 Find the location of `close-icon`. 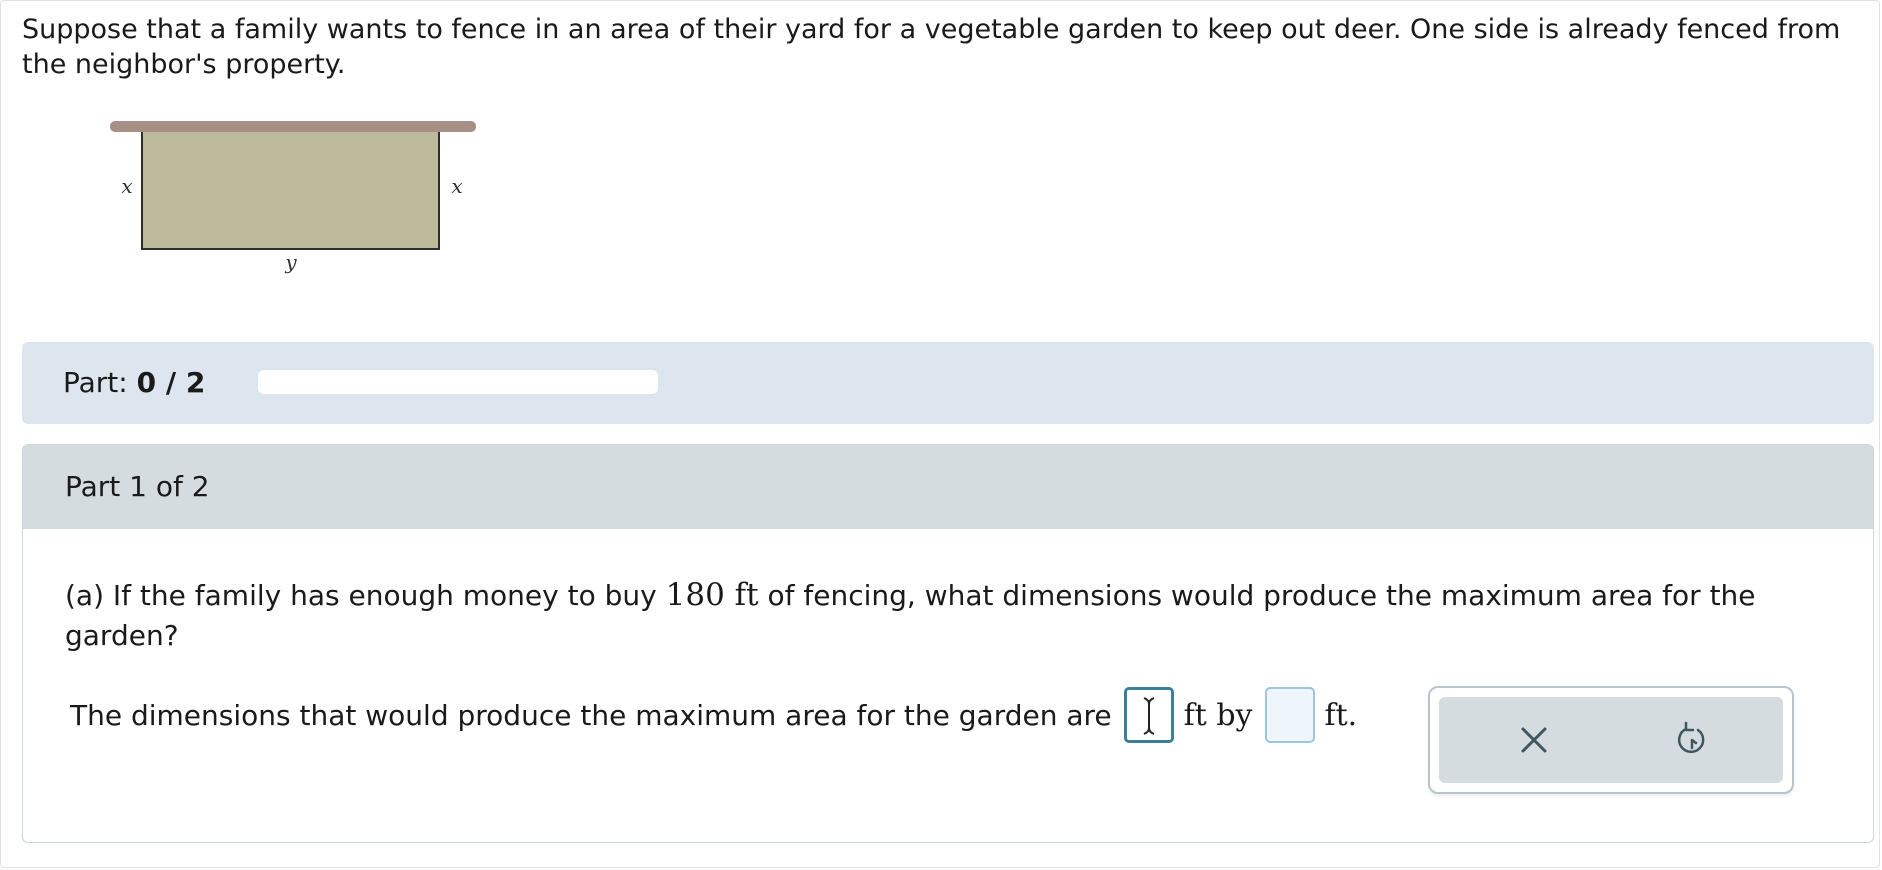

close-icon is located at coordinates (1534, 740).